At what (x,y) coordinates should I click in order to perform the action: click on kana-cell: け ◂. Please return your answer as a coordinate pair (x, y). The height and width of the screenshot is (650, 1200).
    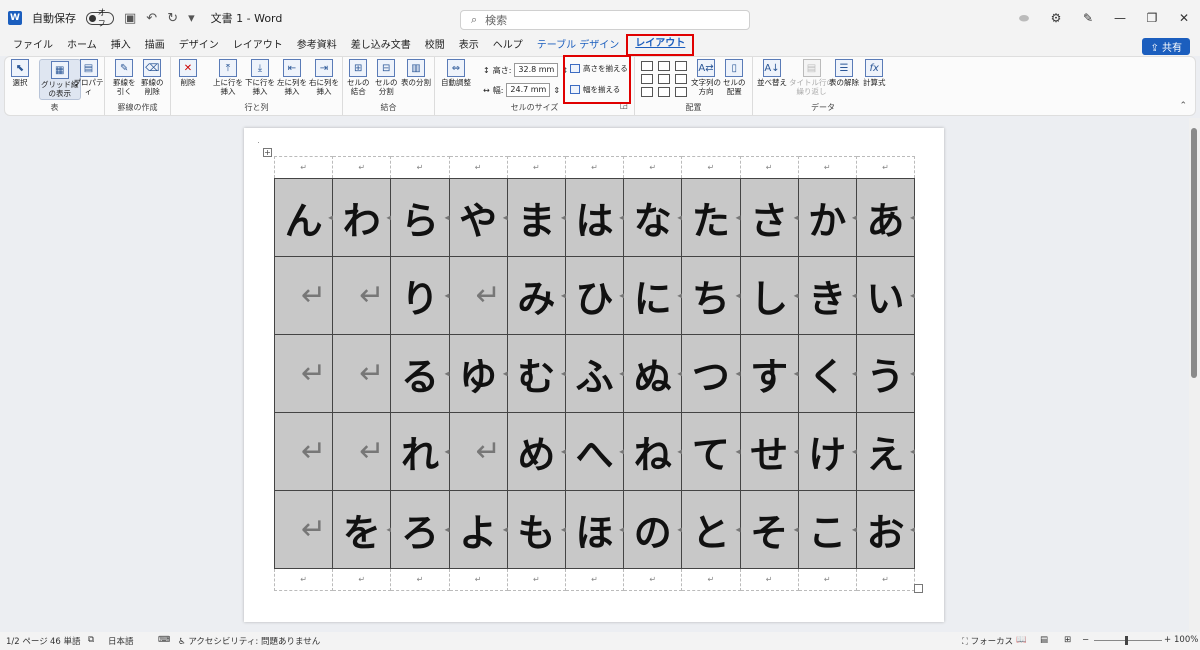
    Looking at the image, I should click on (827, 451).